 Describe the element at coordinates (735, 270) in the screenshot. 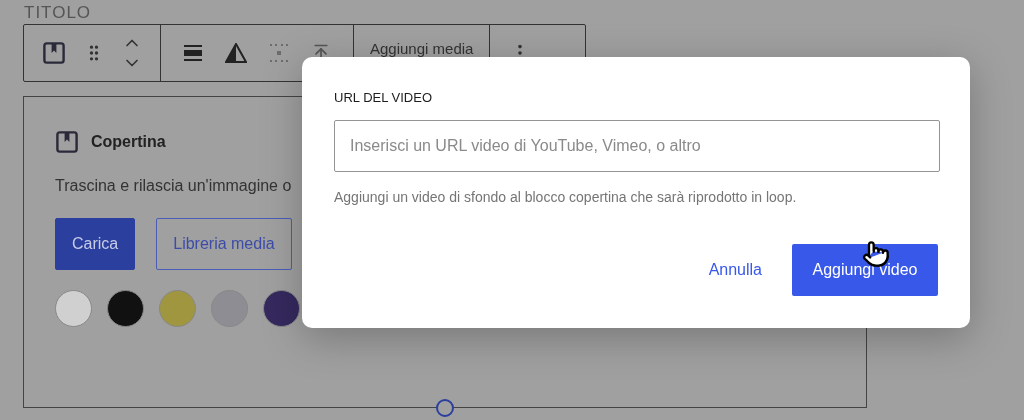

I see `cancel-button: Annulla` at that location.